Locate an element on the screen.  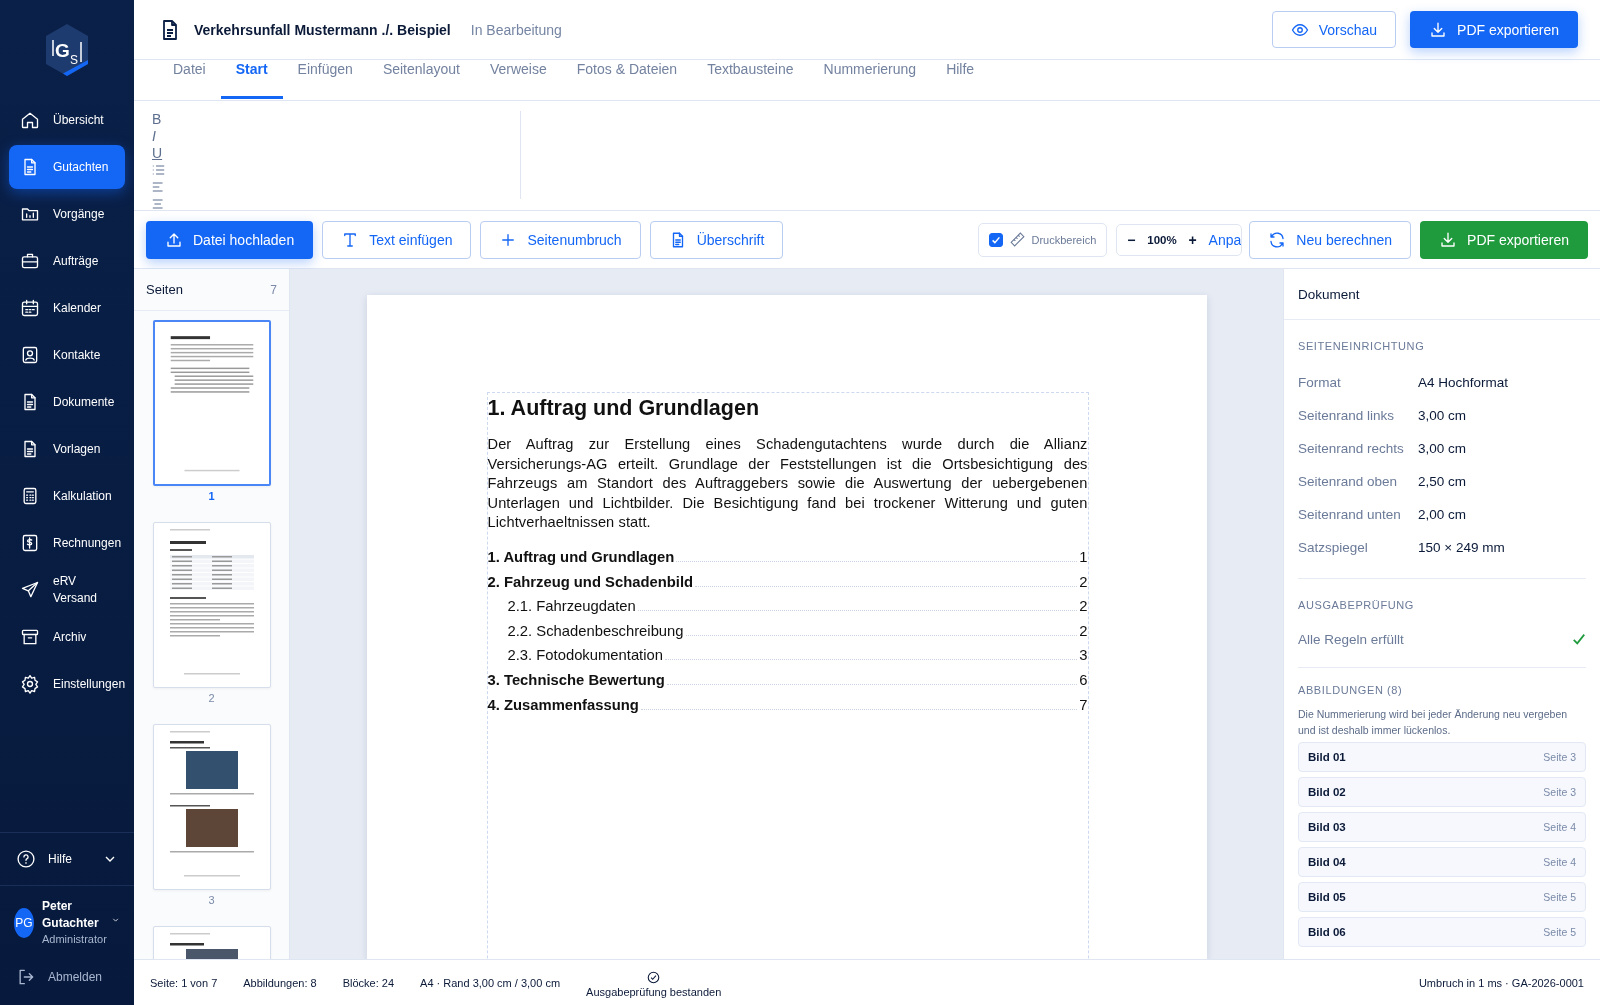
align-center-icon is located at coordinates (158, 204).